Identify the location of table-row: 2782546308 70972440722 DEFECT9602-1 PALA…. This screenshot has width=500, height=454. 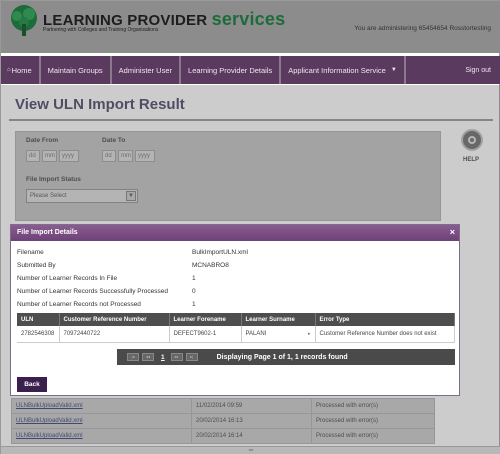
(236, 334).